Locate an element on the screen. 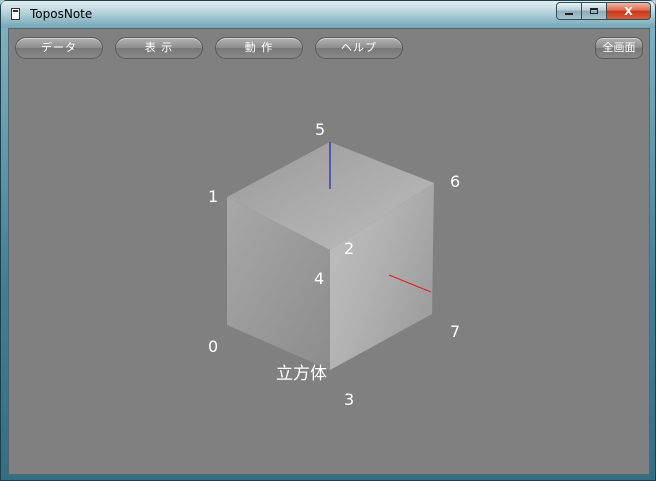  title-bar: ToposNote X is located at coordinates (328, 14).